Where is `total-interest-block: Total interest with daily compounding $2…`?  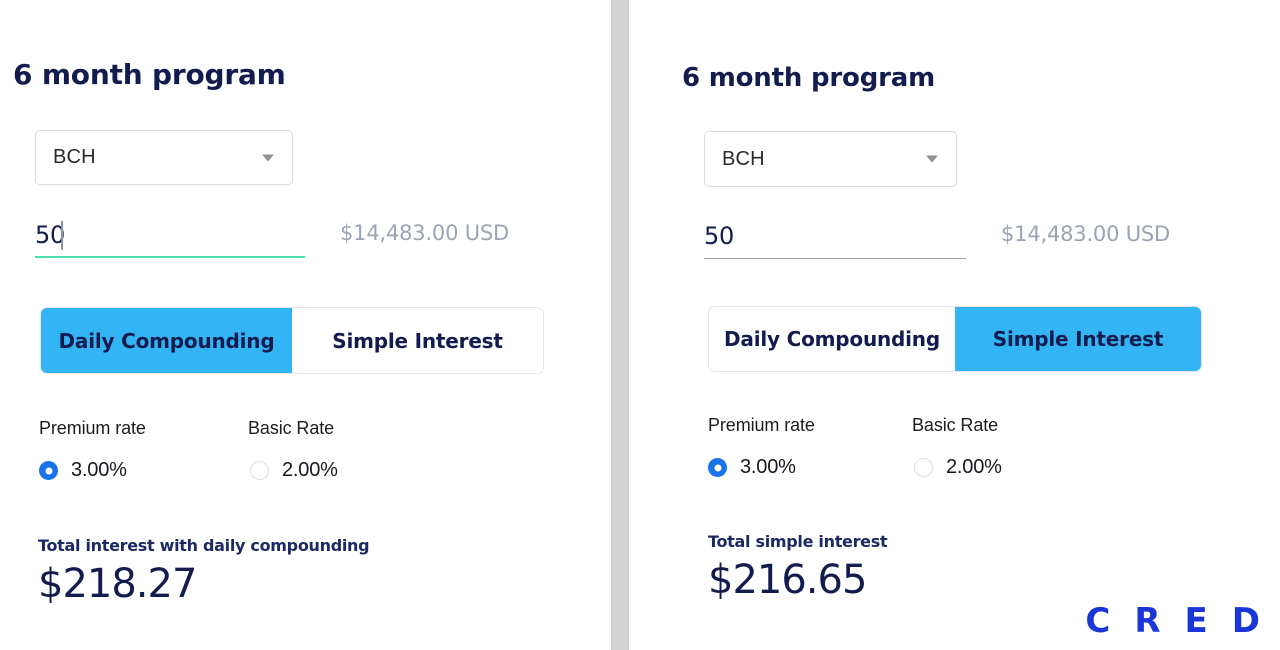
total-interest-block: Total interest with daily compounding $2… is located at coordinates (204, 571).